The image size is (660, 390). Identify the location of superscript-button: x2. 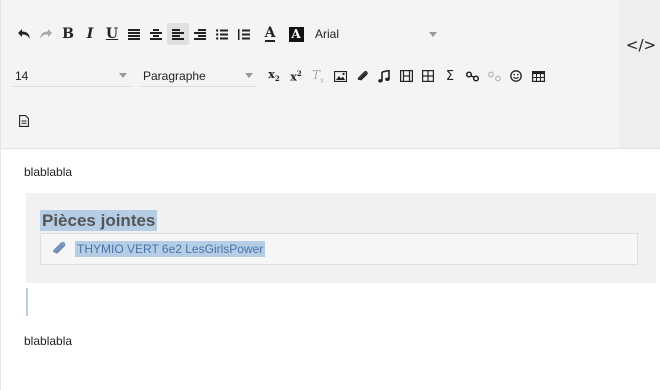
(296, 76).